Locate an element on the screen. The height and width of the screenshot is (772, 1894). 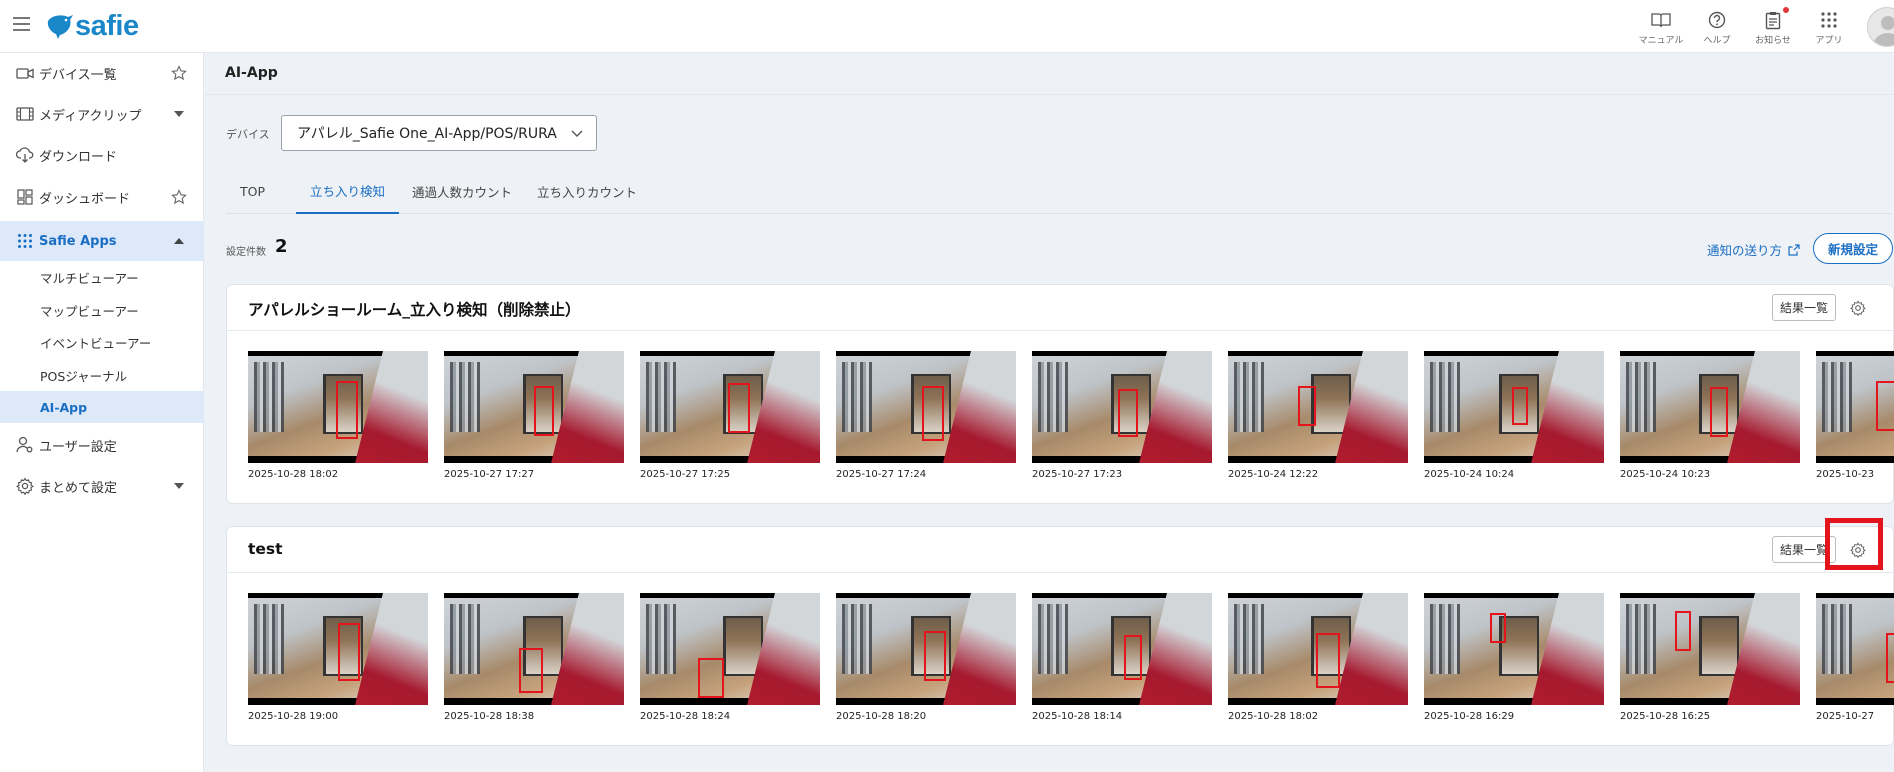
sidebar-item-bulk-settings: まとめて設定 is located at coordinates (102, 486).